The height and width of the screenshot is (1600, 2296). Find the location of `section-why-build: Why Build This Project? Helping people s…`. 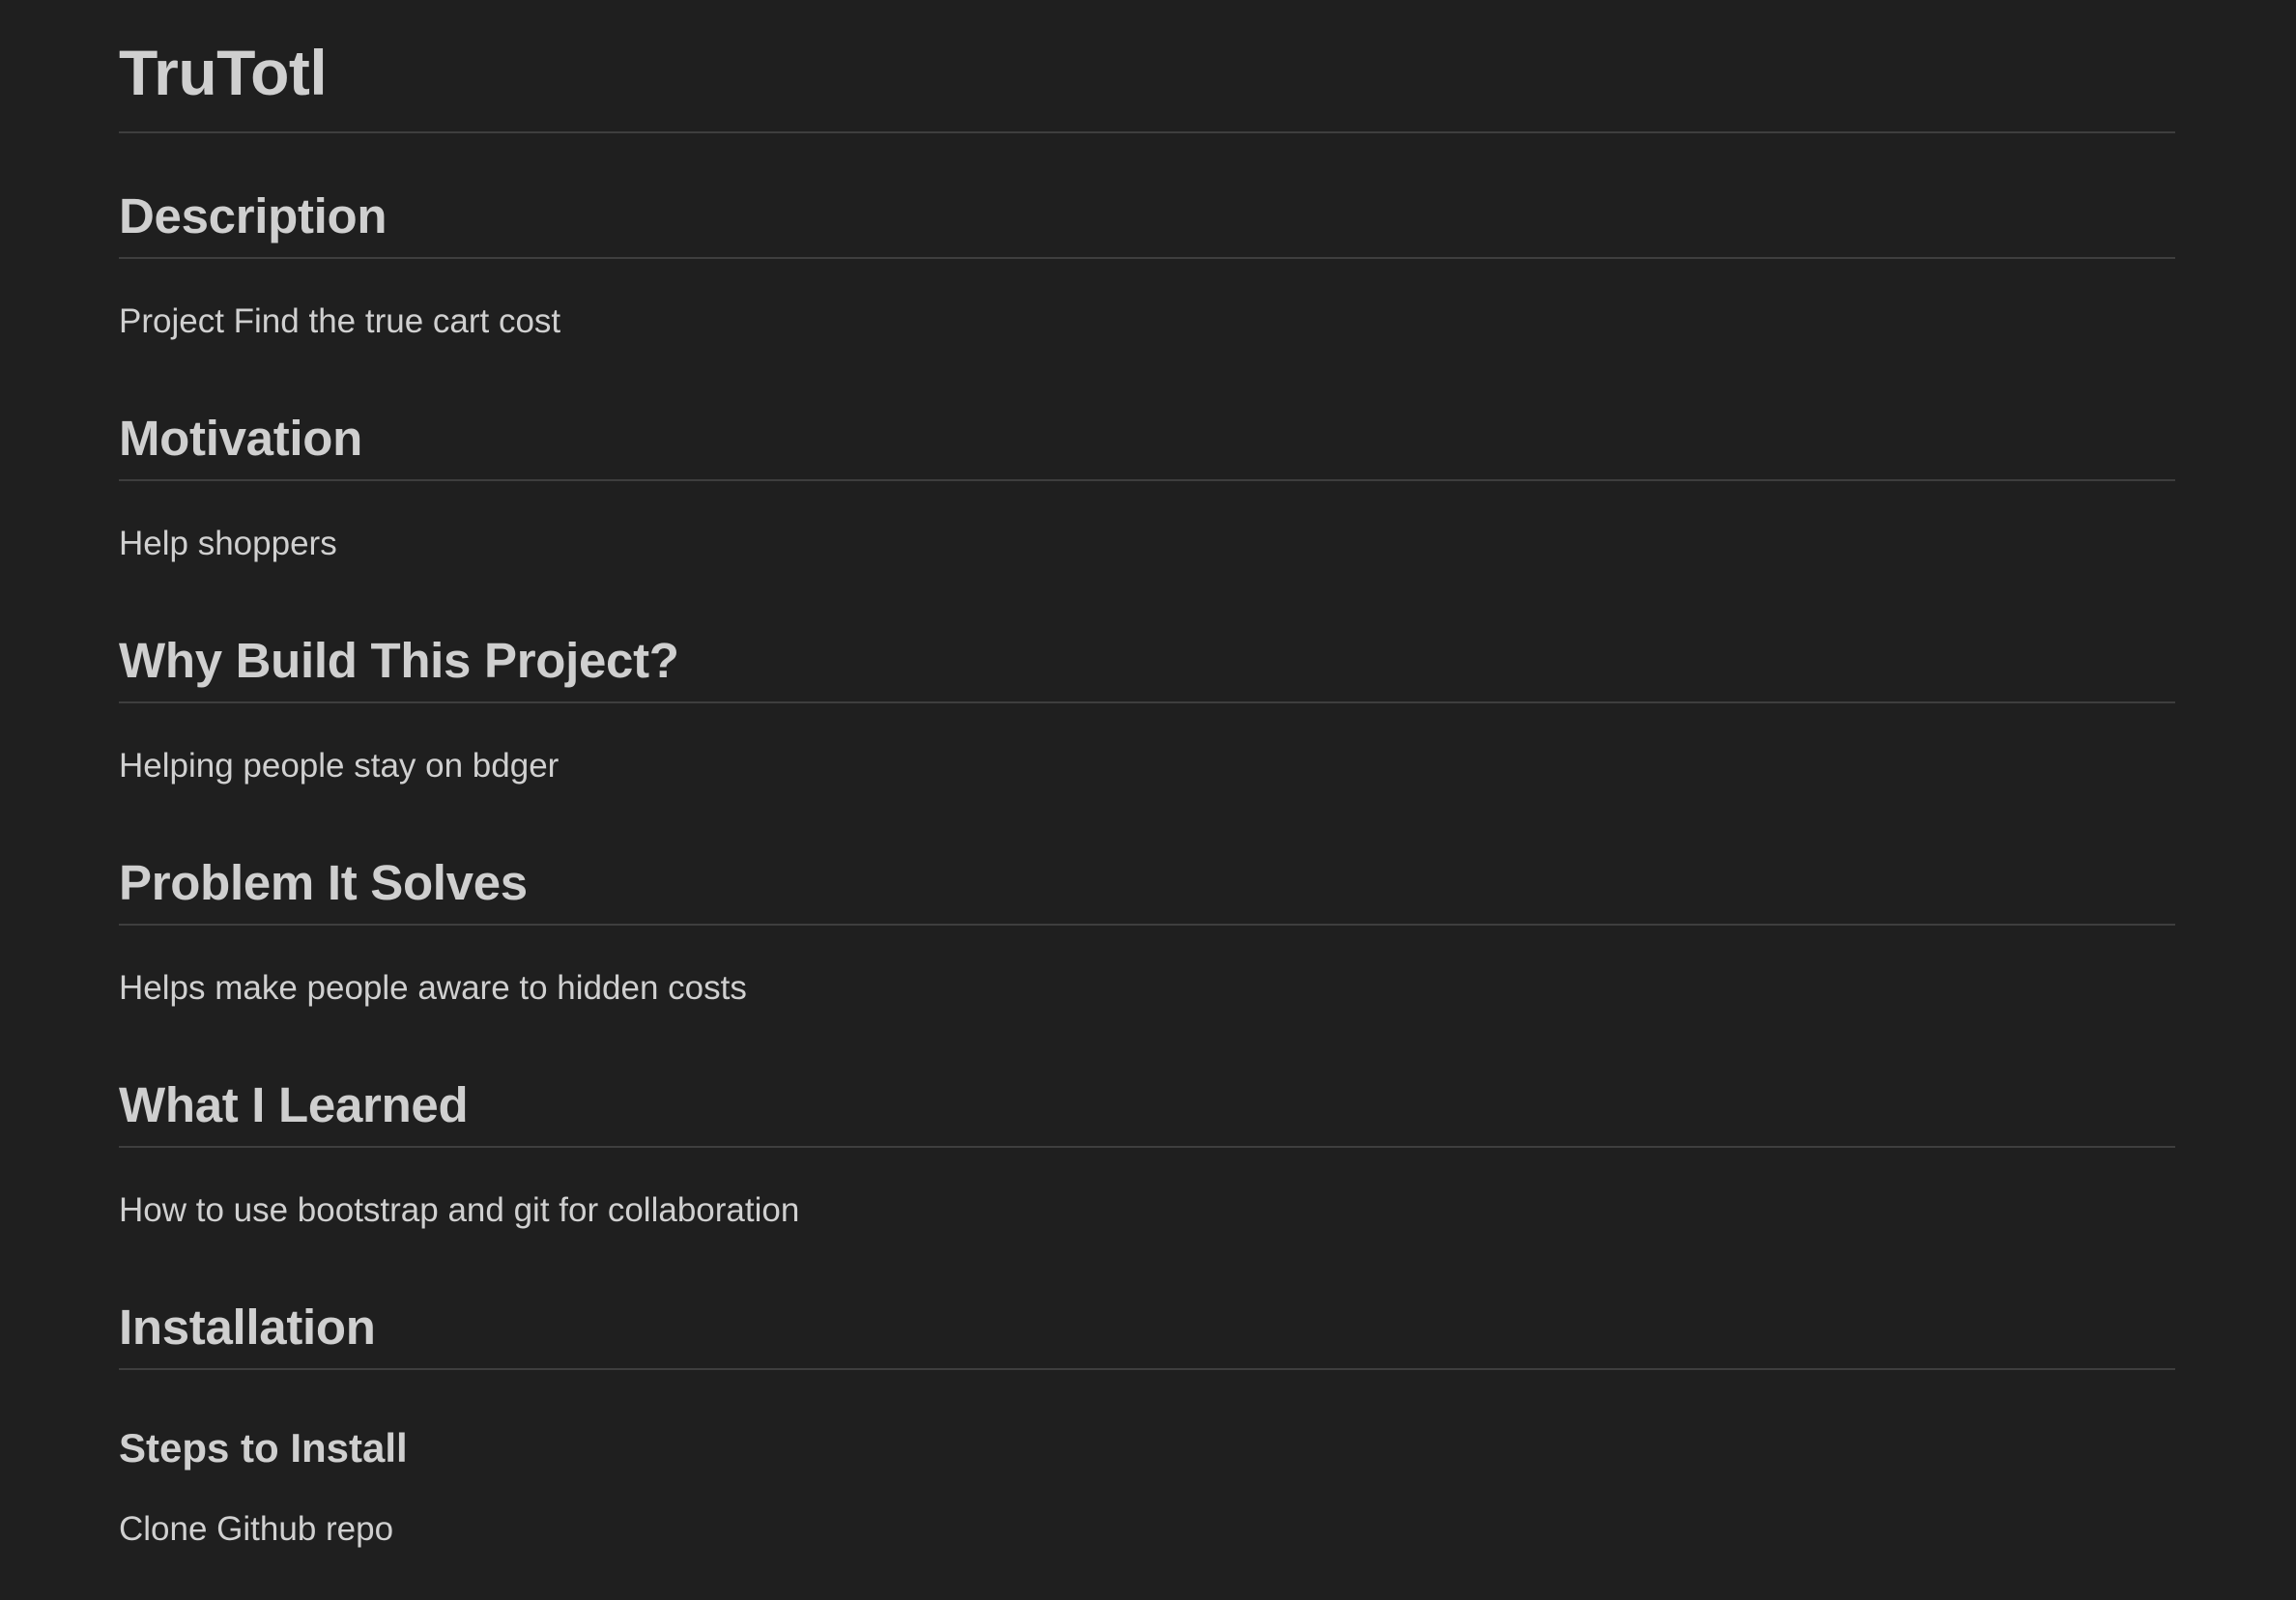

section-why-build: Why Build This Project? Helping people s… is located at coordinates (1147, 709).